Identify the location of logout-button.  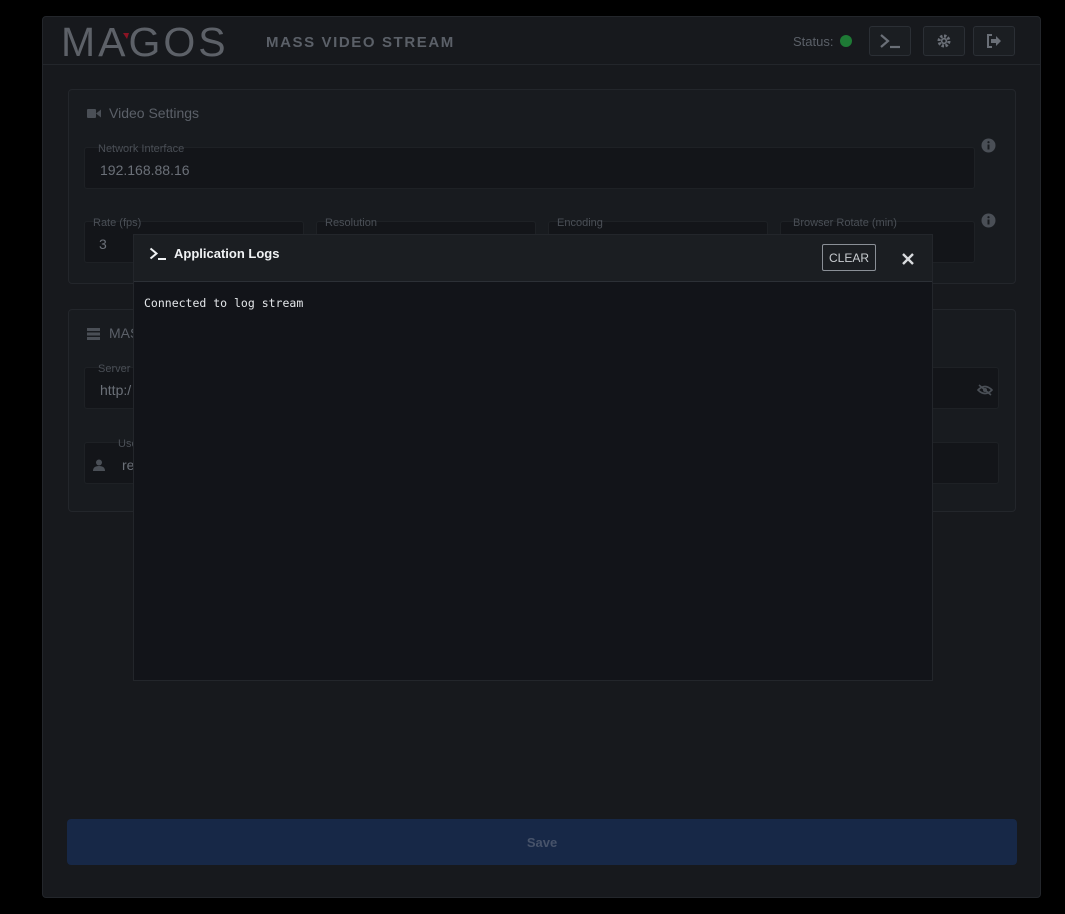
(994, 41).